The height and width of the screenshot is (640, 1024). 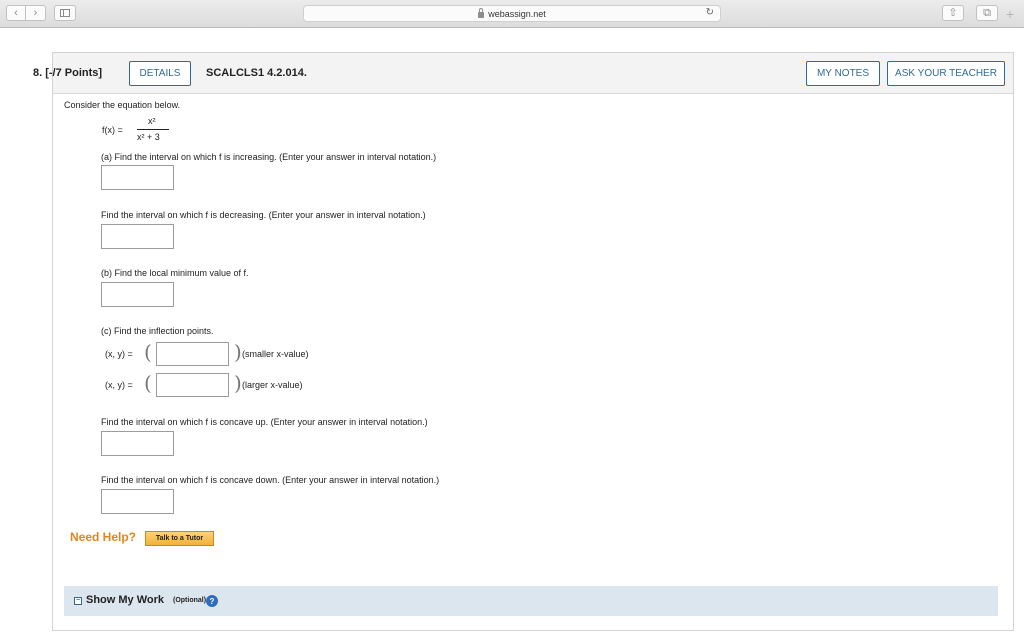 I want to click on tabs-icon: ⧉, so click(x=987, y=13).